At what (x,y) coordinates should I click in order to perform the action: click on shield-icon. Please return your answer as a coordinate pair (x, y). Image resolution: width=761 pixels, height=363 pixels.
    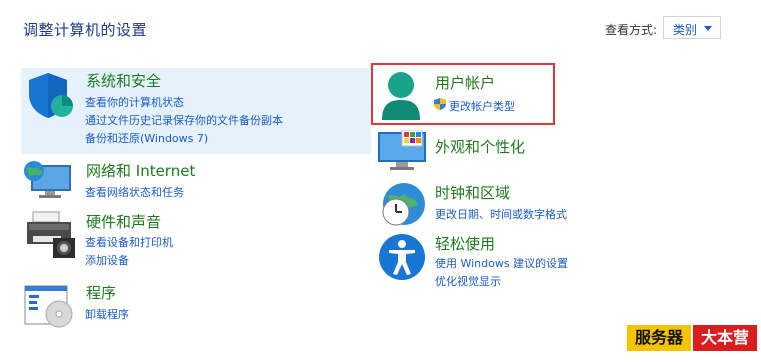
    Looking at the image, I should click on (51, 95).